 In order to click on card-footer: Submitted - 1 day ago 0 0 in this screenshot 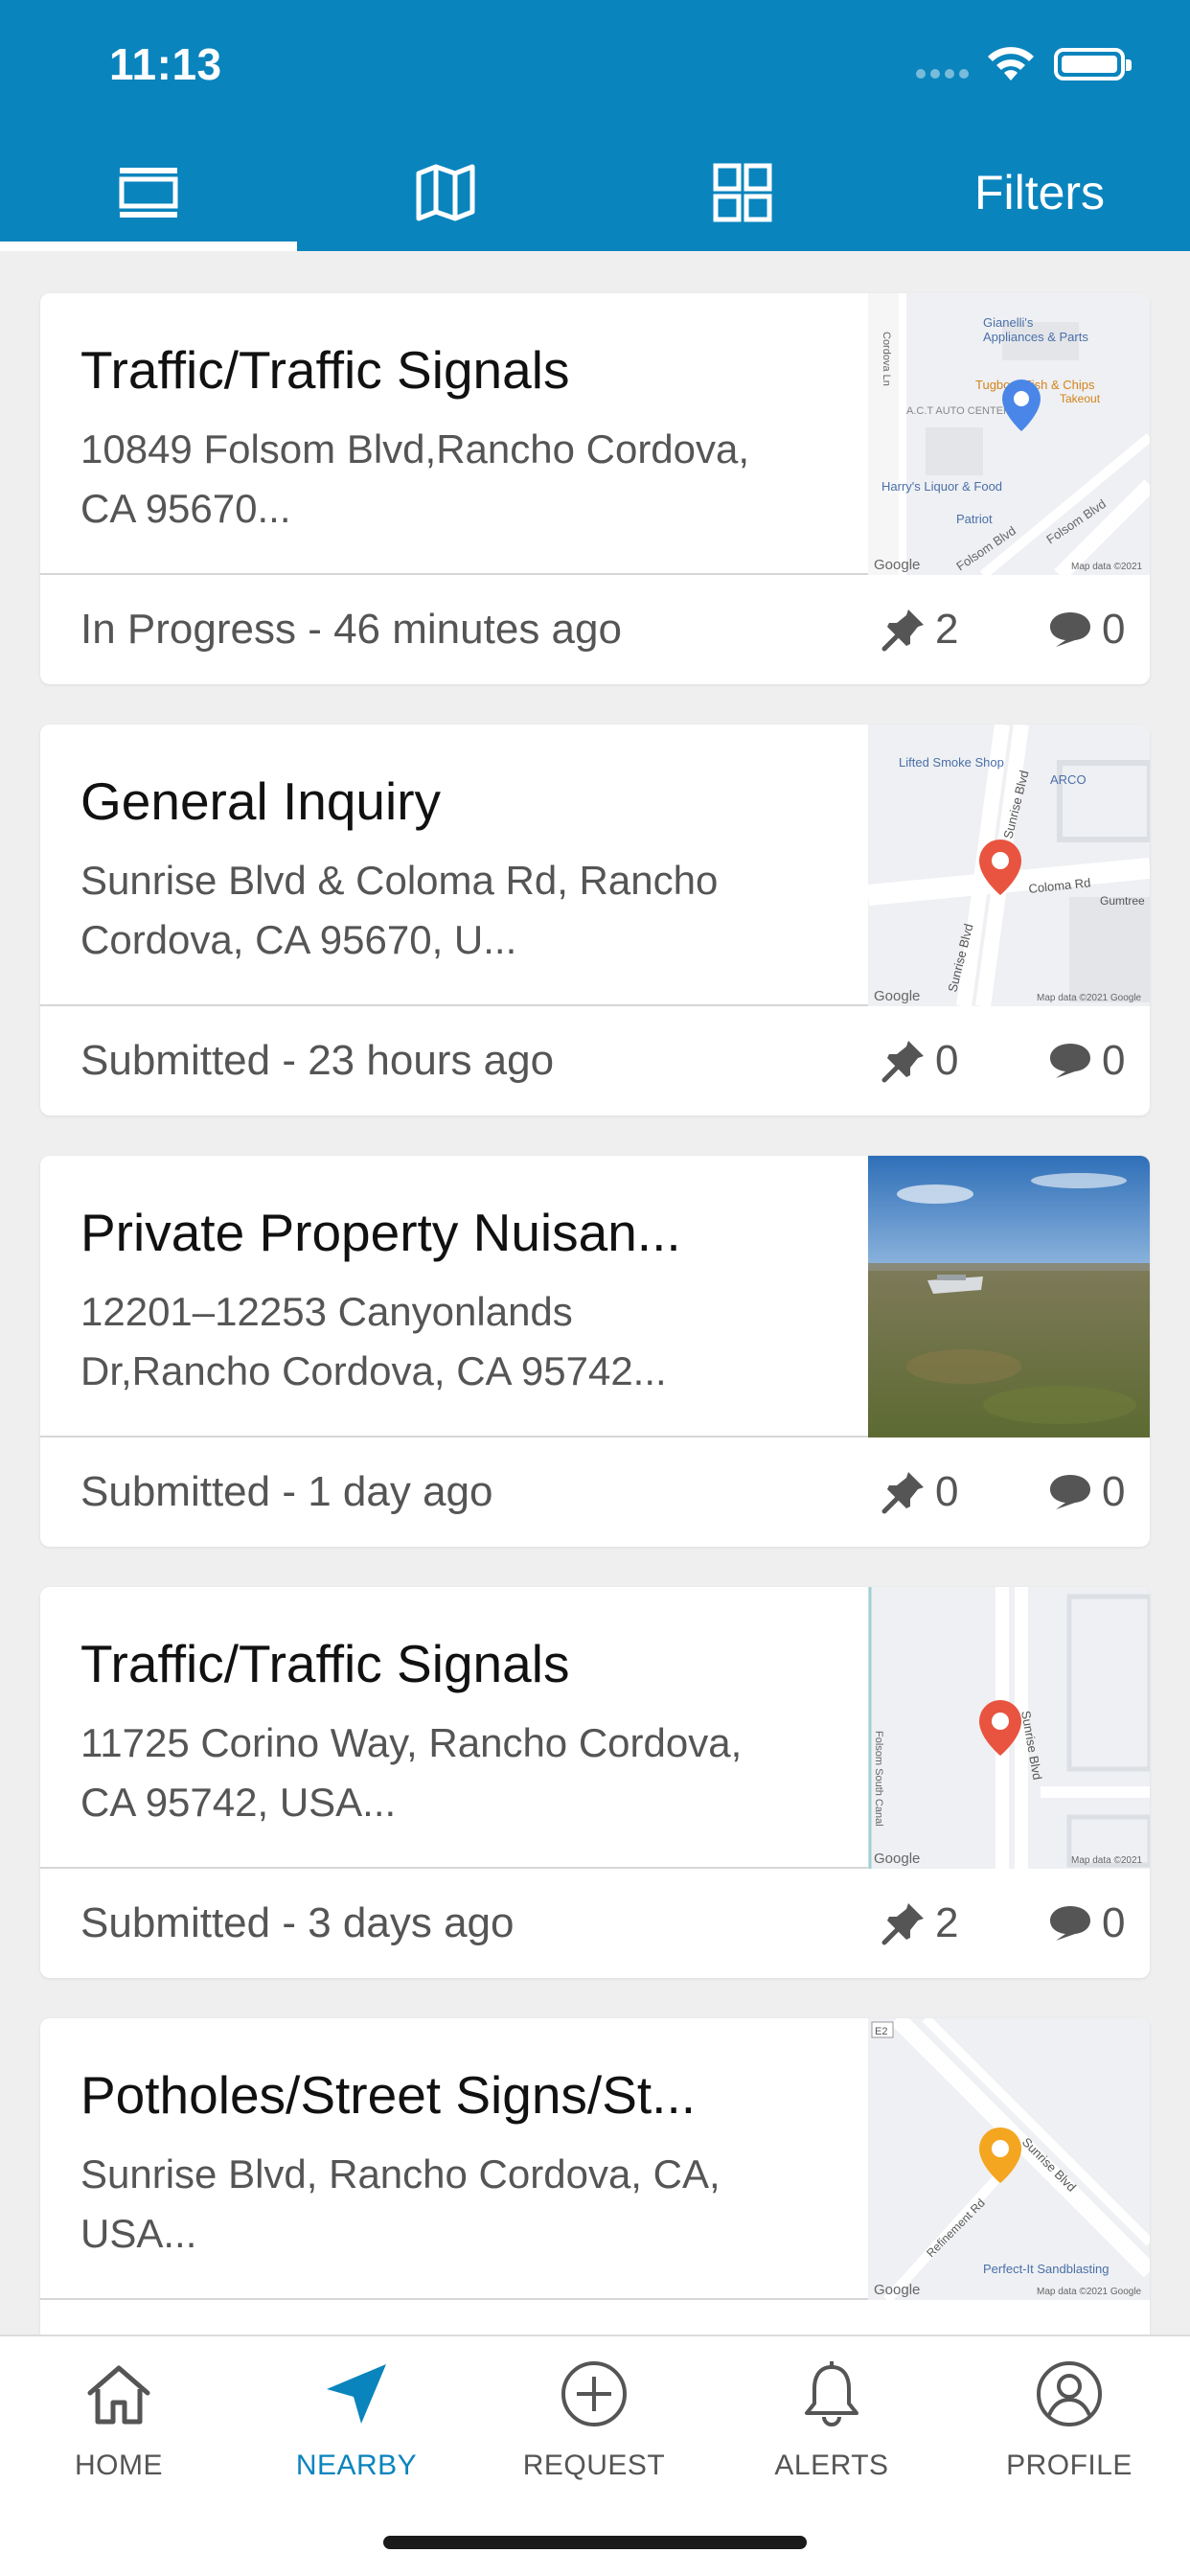, I will do `click(595, 1493)`.